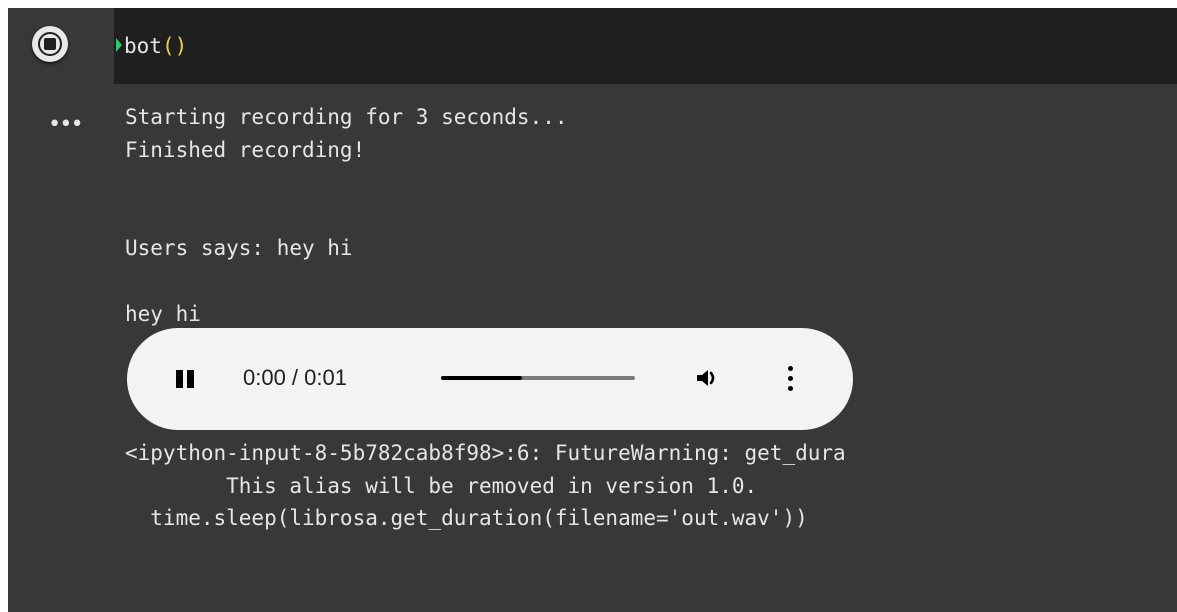 This screenshot has height=612, width=1177. Describe the element at coordinates (707, 378) in the screenshot. I see `volume-icon` at that location.